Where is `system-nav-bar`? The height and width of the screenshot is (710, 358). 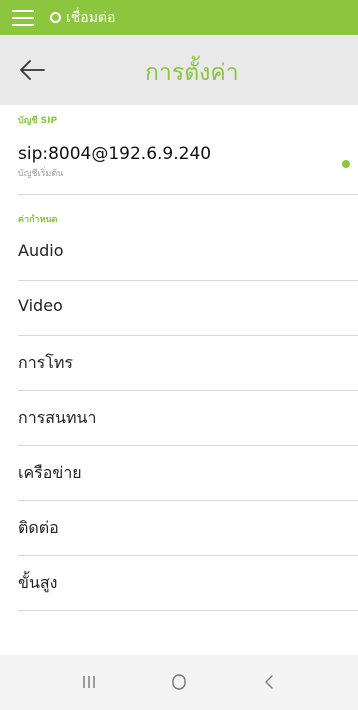 system-nav-bar is located at coordinates (179, 682).